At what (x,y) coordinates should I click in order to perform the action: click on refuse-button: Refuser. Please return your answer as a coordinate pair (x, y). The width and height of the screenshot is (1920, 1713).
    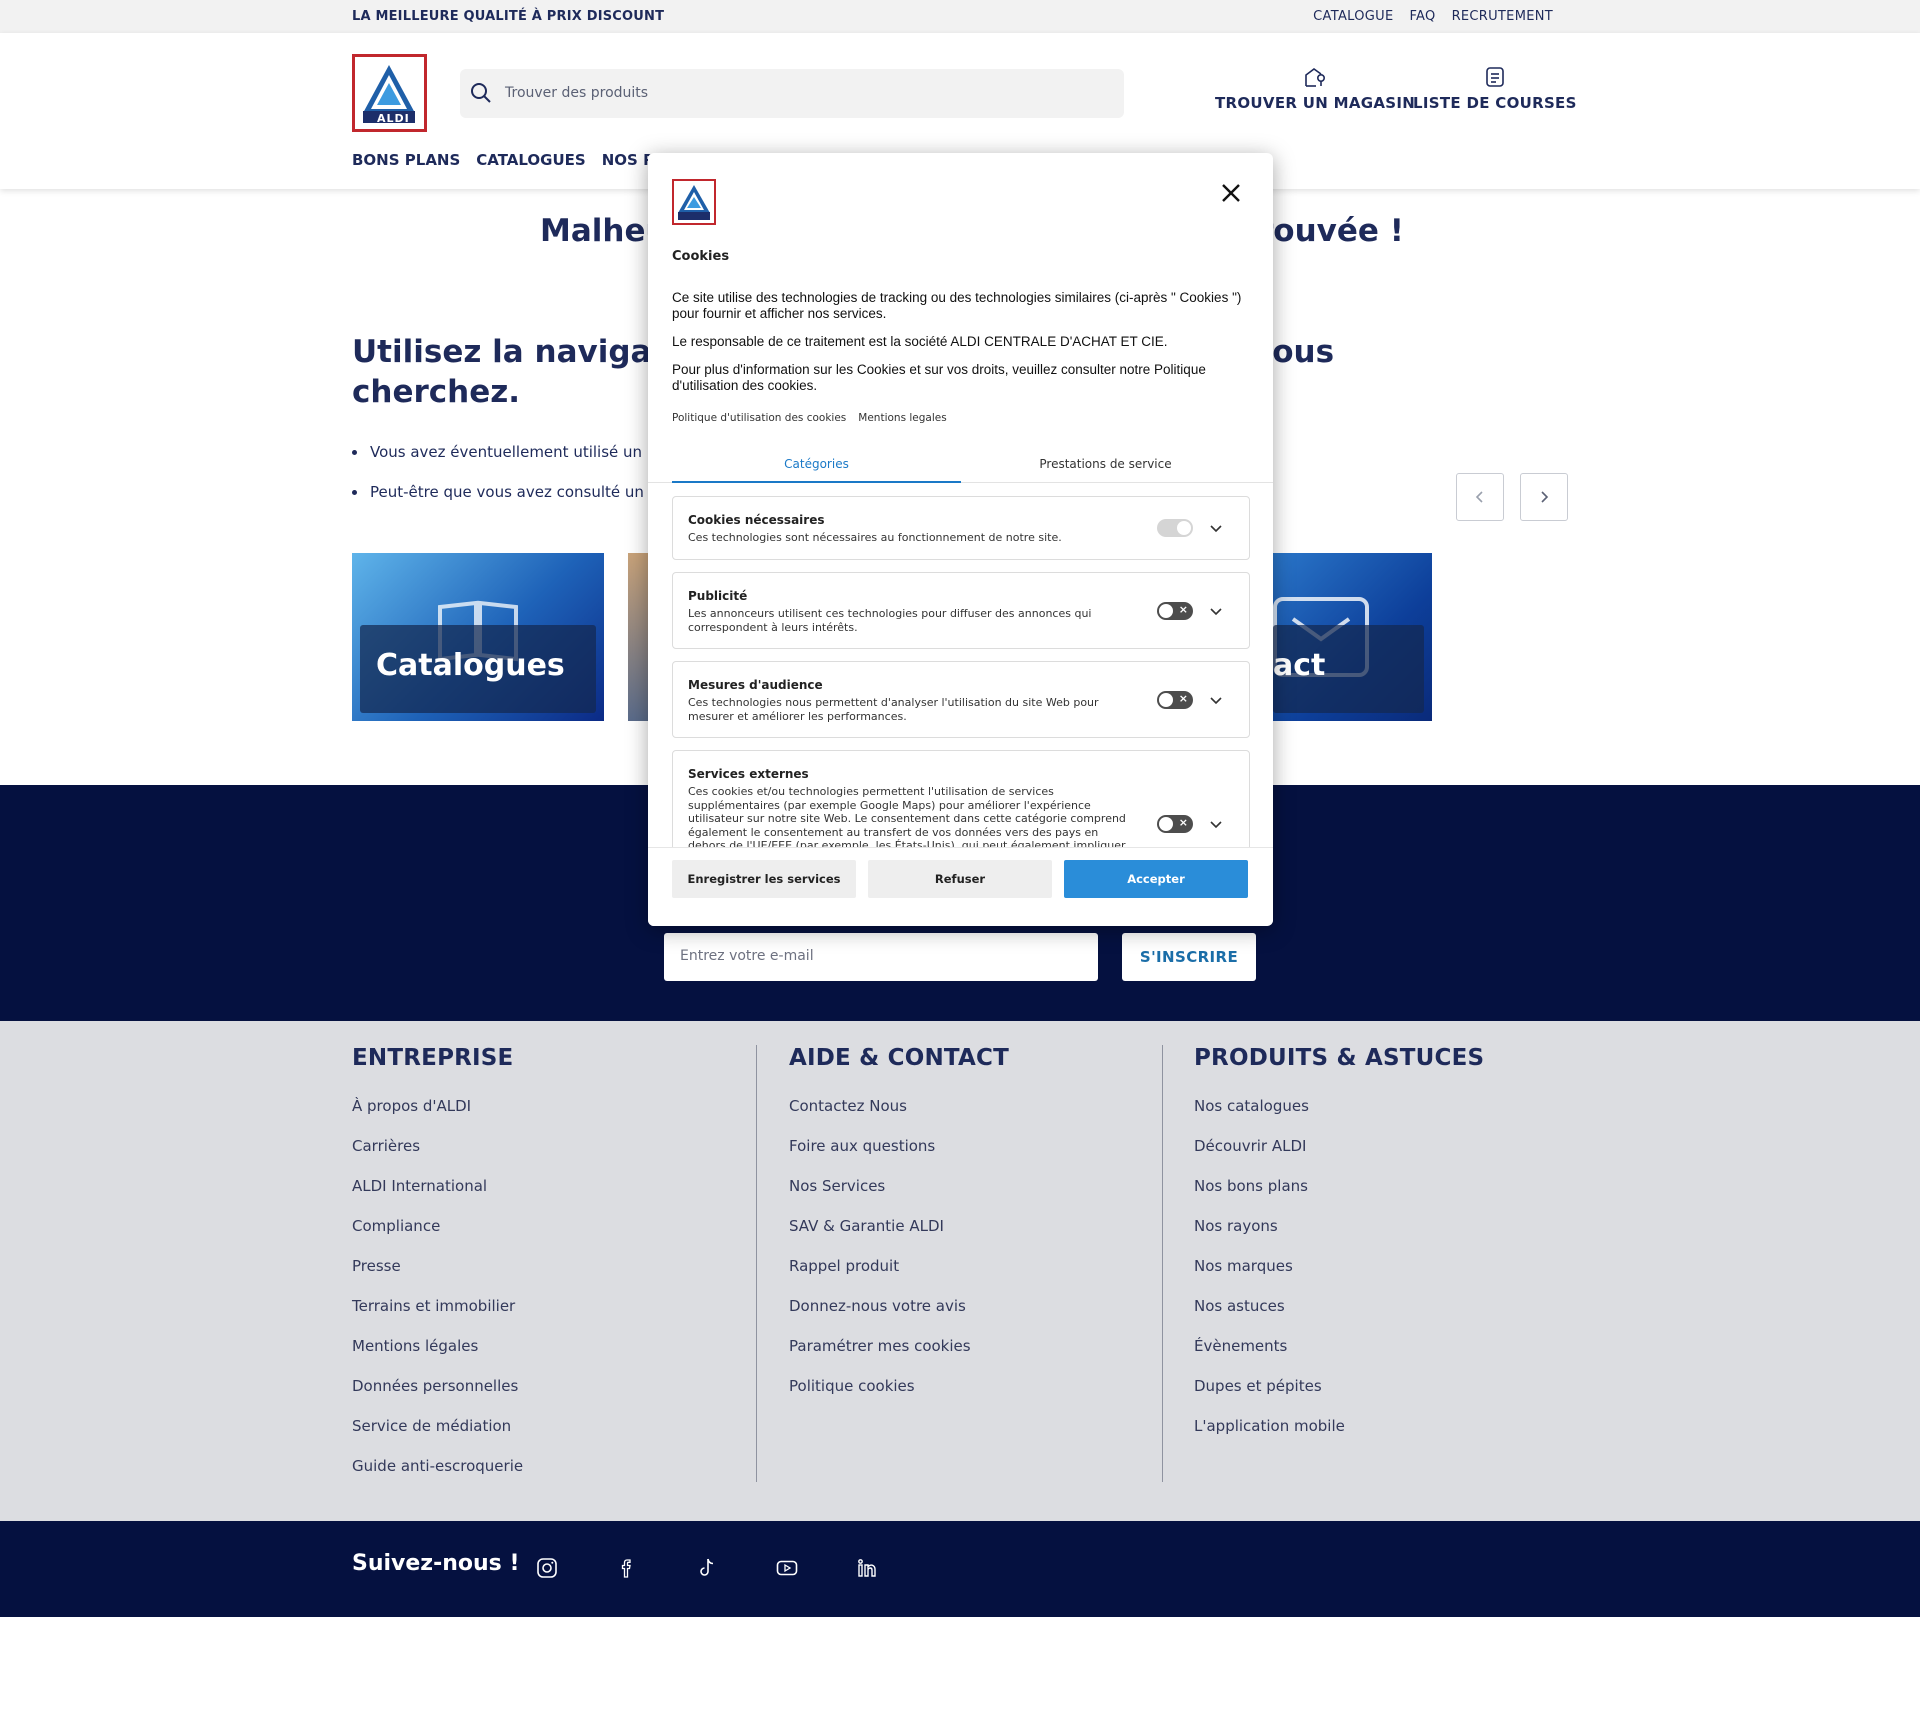
    Looking at the image, I should click on (960, 879).